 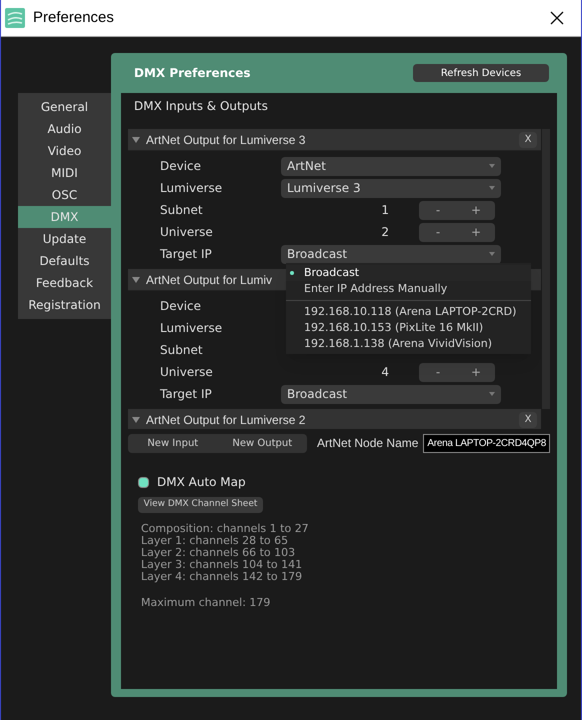 I want to click on menu-item: Enter IP Address Manually, so click(x=408, y=289).